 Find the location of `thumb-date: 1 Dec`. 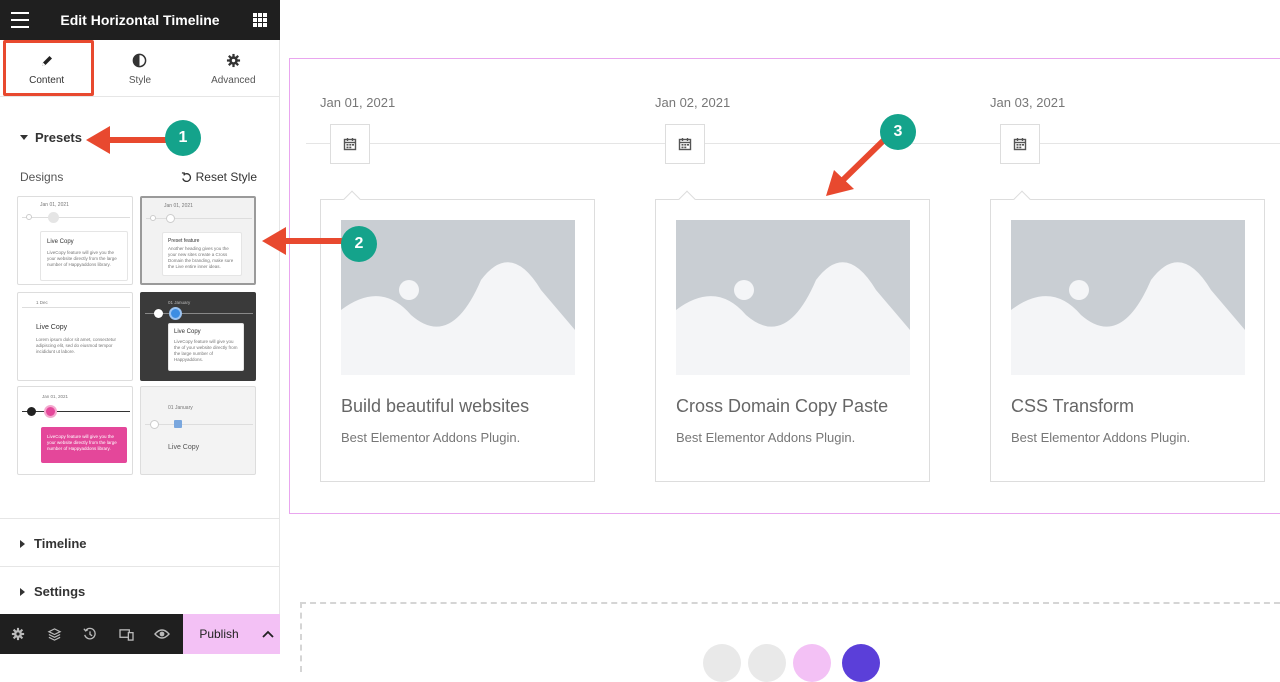

thumb-date: 1 Dec is located at coordinates (42, 302).